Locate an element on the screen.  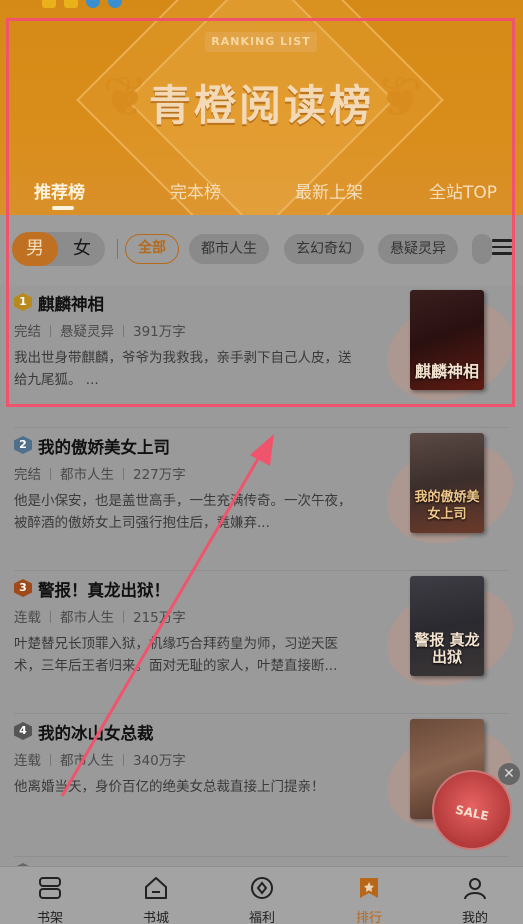
page-title: 青橙阅读榜 is located at coordinates (261, 105).